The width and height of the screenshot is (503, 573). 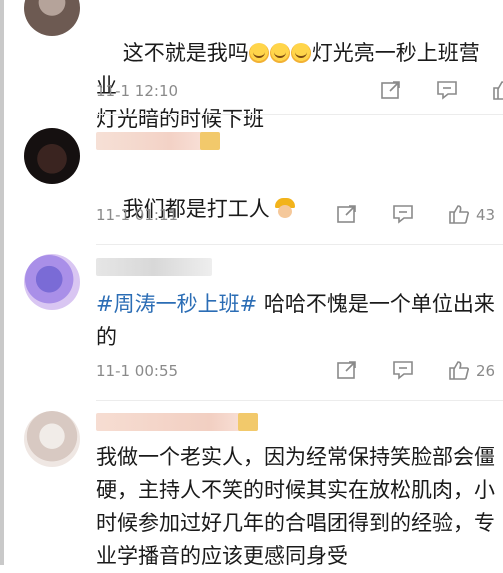 I want to click on hashtag-link: #周涛一秒上班#, so click(x=176, y=304).